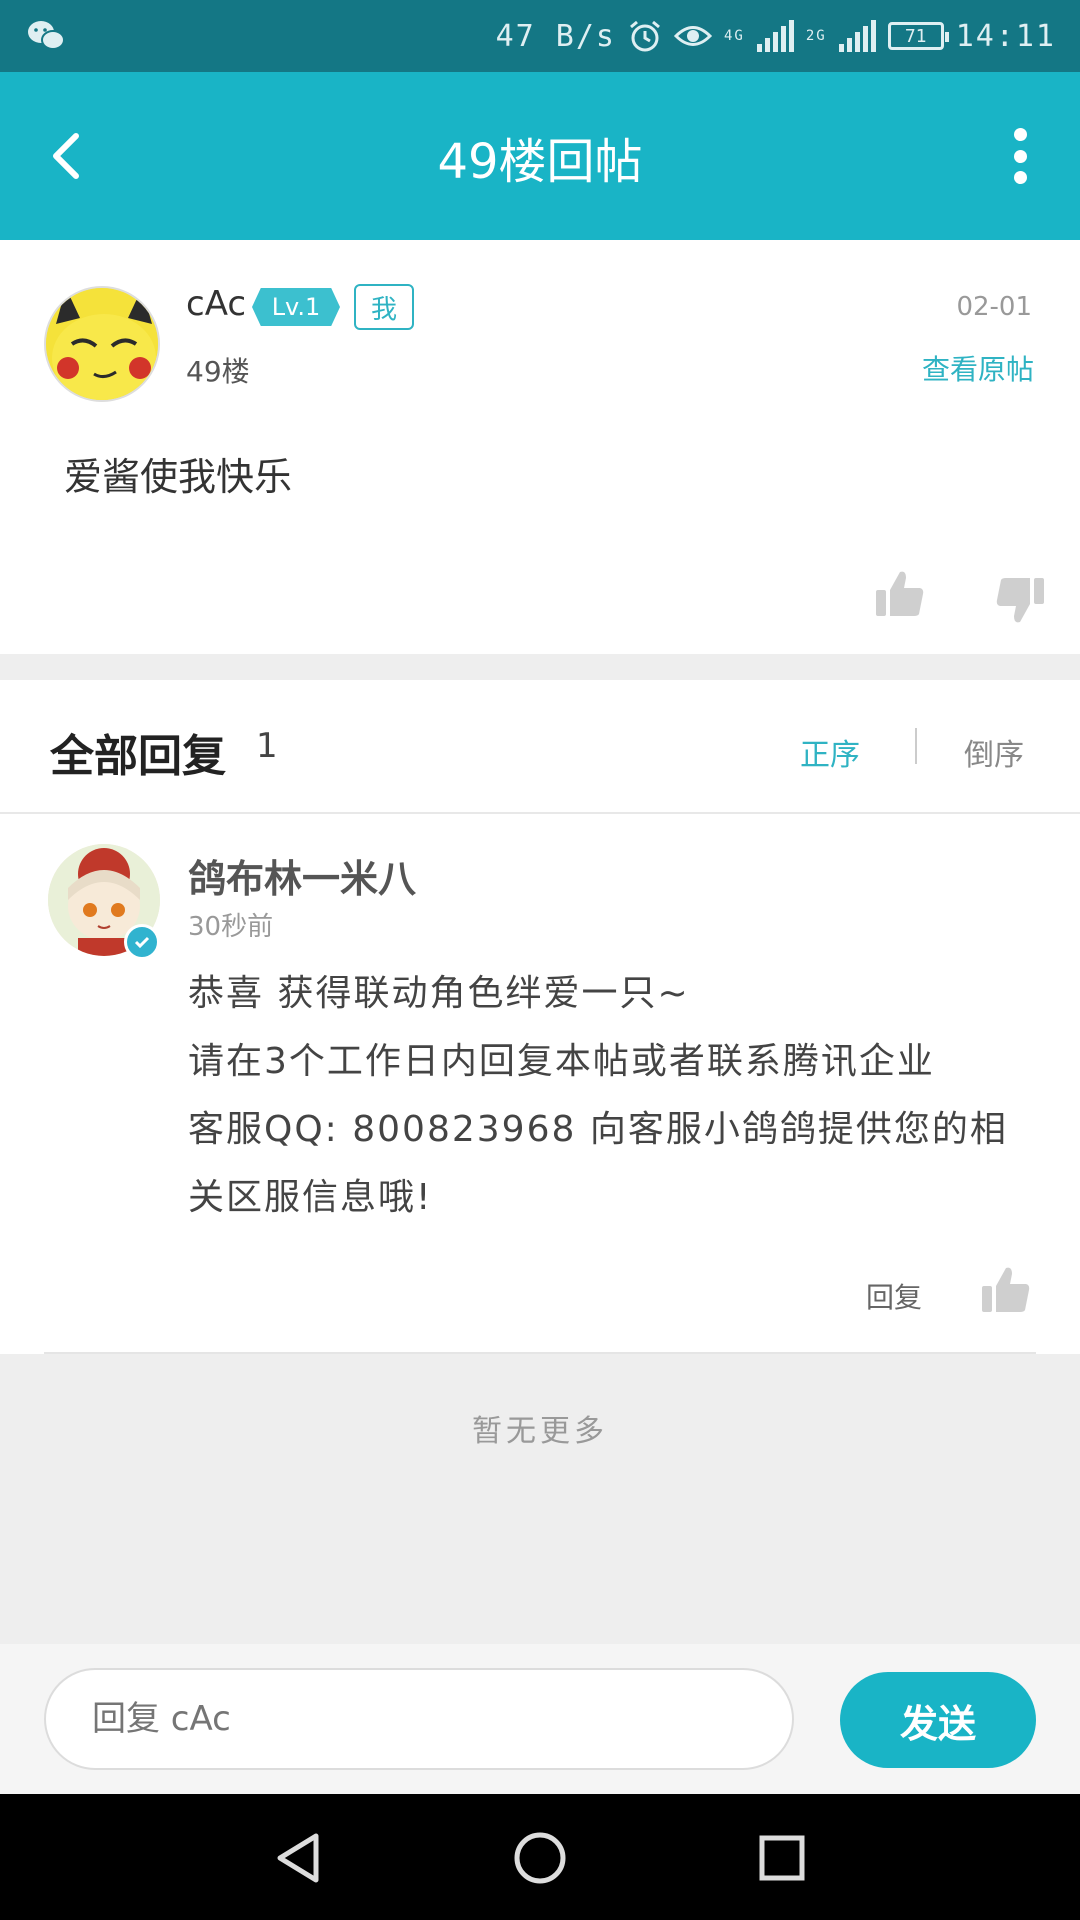 This screenshot has height=1920, width=1080. I want to click on network-speed: 47 B/s, so click(555, 36).